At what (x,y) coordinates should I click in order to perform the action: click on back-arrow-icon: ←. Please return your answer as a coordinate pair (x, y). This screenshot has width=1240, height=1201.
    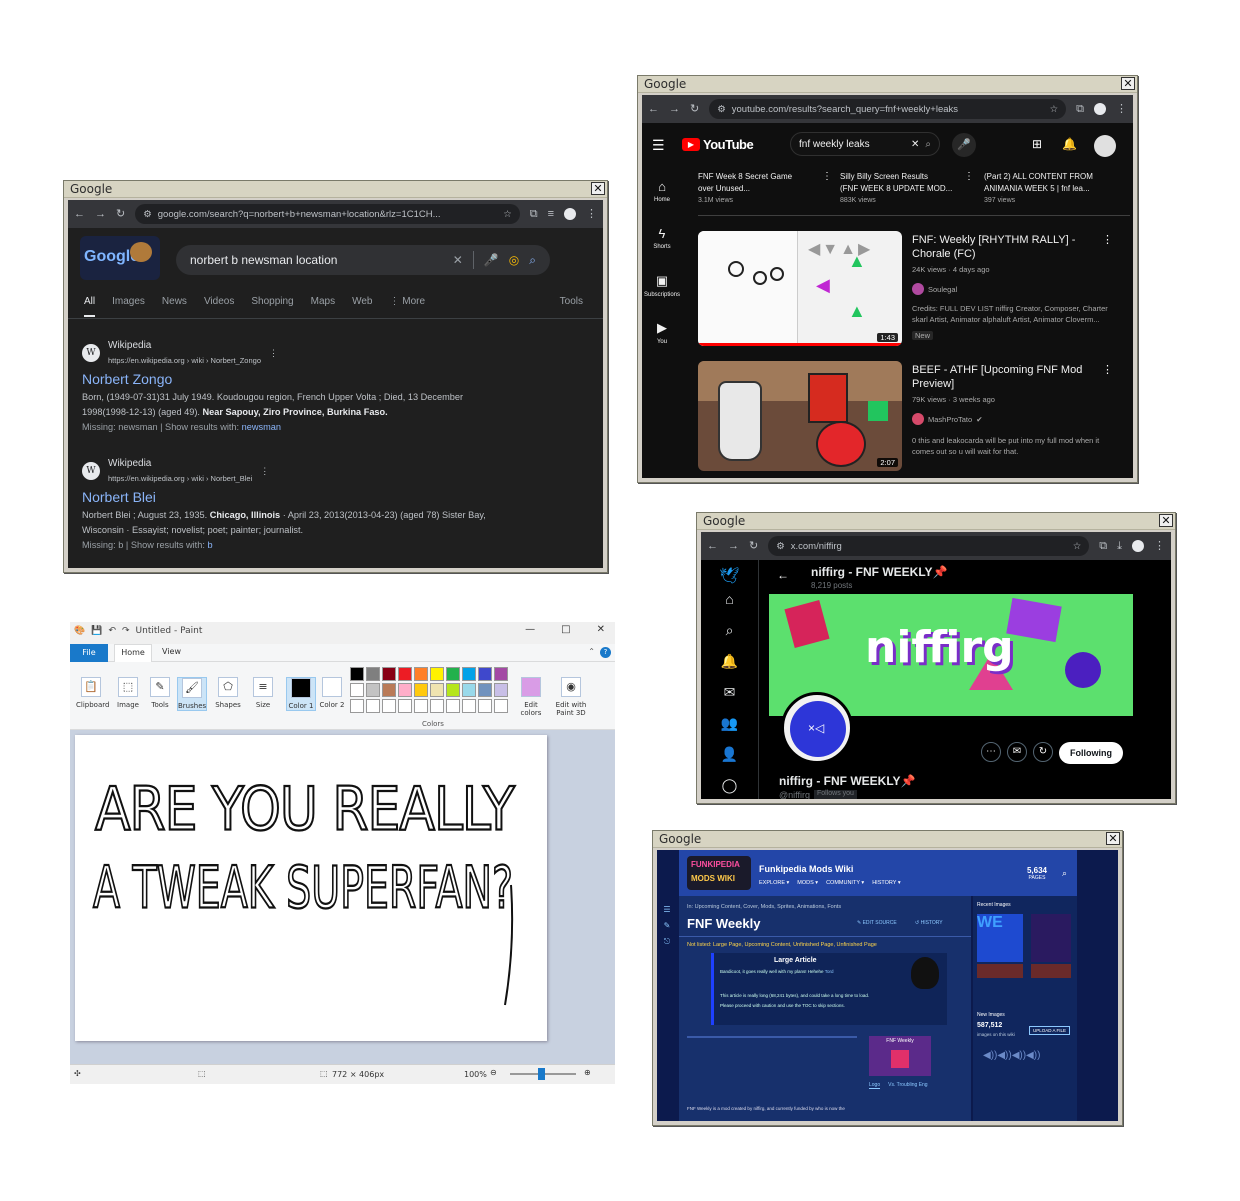
    Looking at the image, I should click on (783, 575).